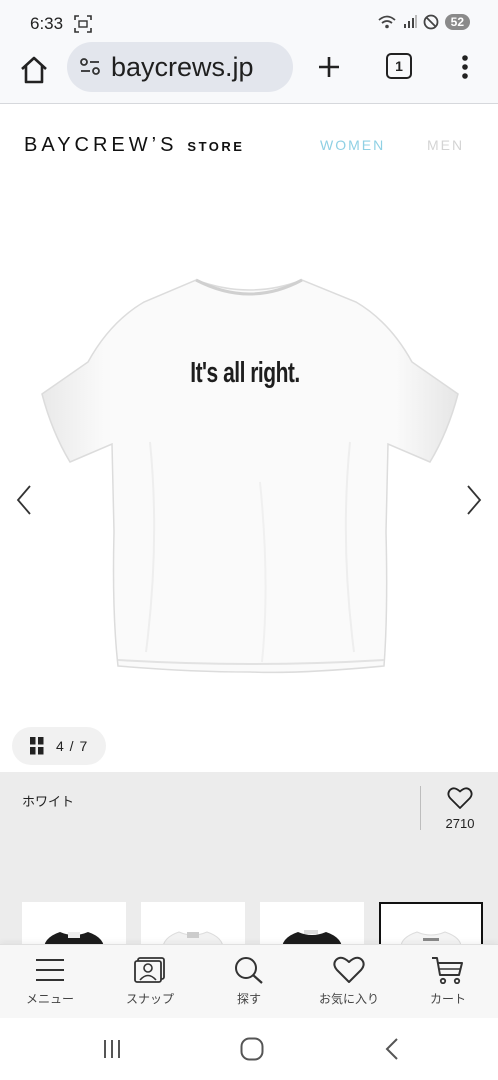 Image resolution: width=498 pixels, height=1080 pixels. Describe the element at coordinates (252, 1049) in the screenshot. I see `home-circle-icon` at that location.